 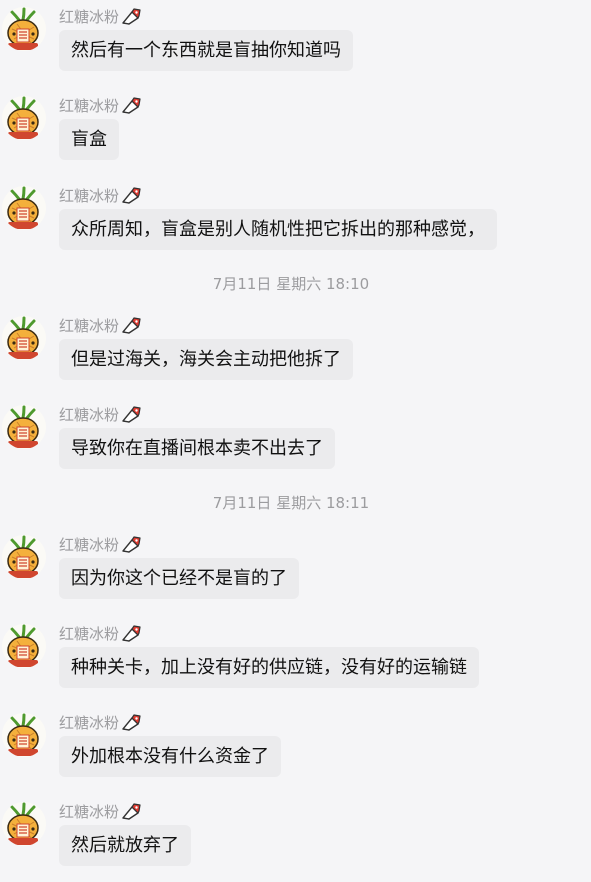 I want to click on chat-message: 红糖冰粉 然后有一个东西就是盲抽你知道吗, so click(x=295, y=47).